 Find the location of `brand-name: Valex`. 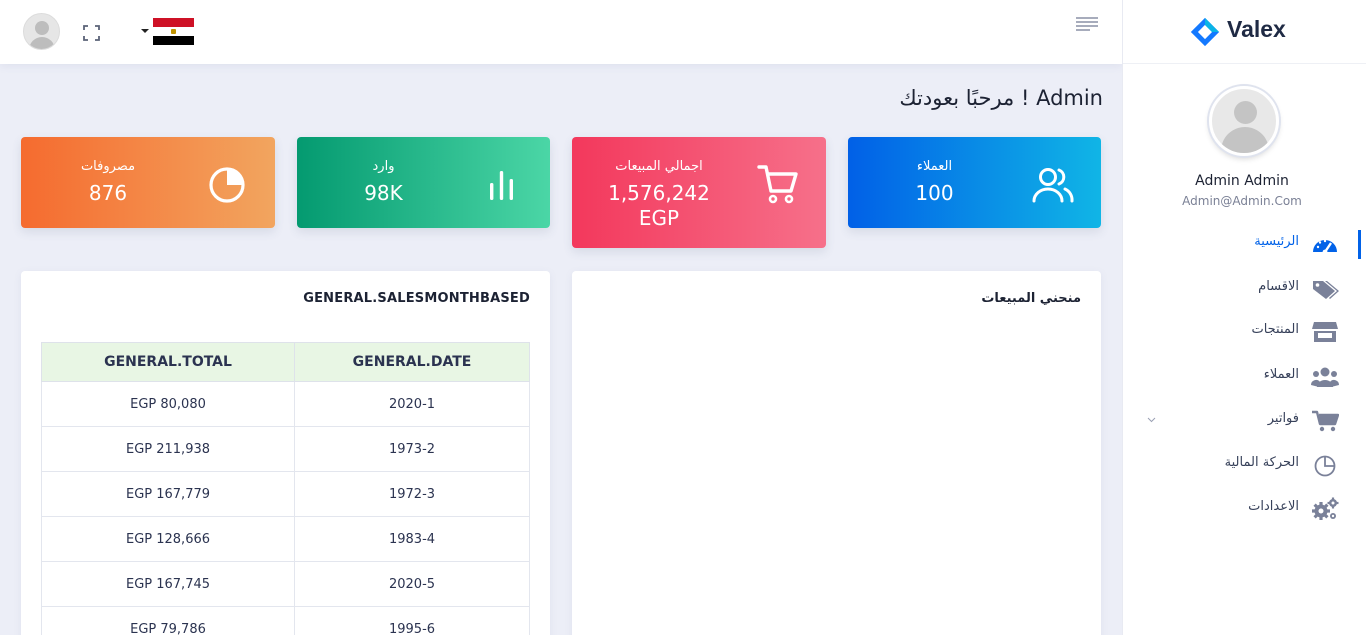

brand-name: Valex is located at coordinates (1256, 29).